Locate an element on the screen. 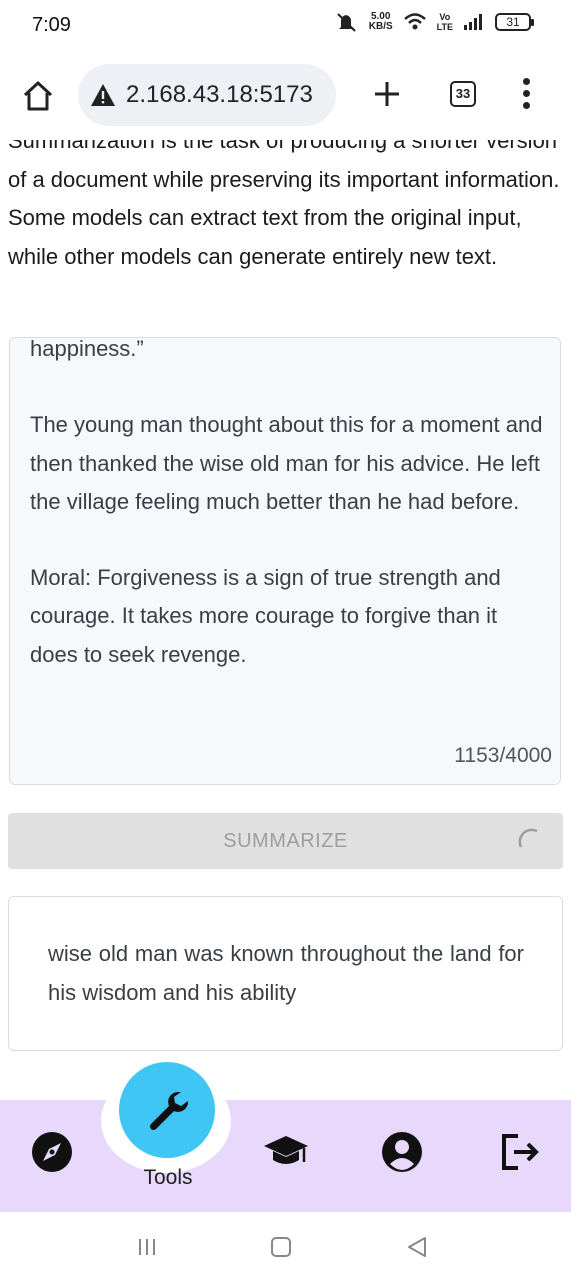 The image size is (571, 1280). home-icon is located at coordinates (38, 96).